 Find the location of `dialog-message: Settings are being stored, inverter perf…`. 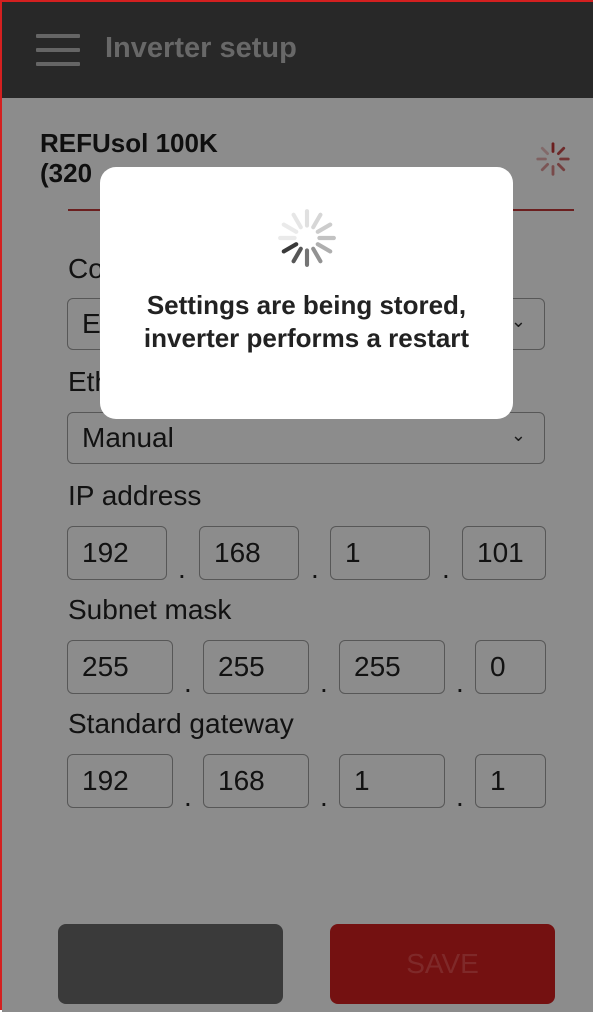

dialog-message: Settings are being stored, inverter perf… is located at coordinates (306, 321).